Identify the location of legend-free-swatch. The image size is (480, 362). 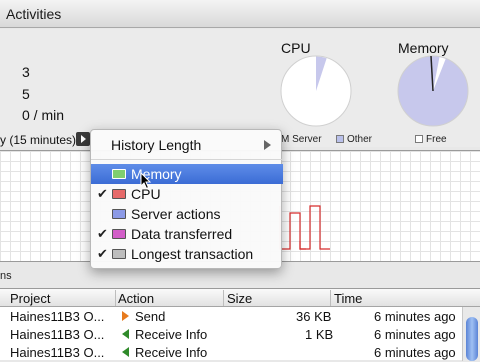
(419, 139).